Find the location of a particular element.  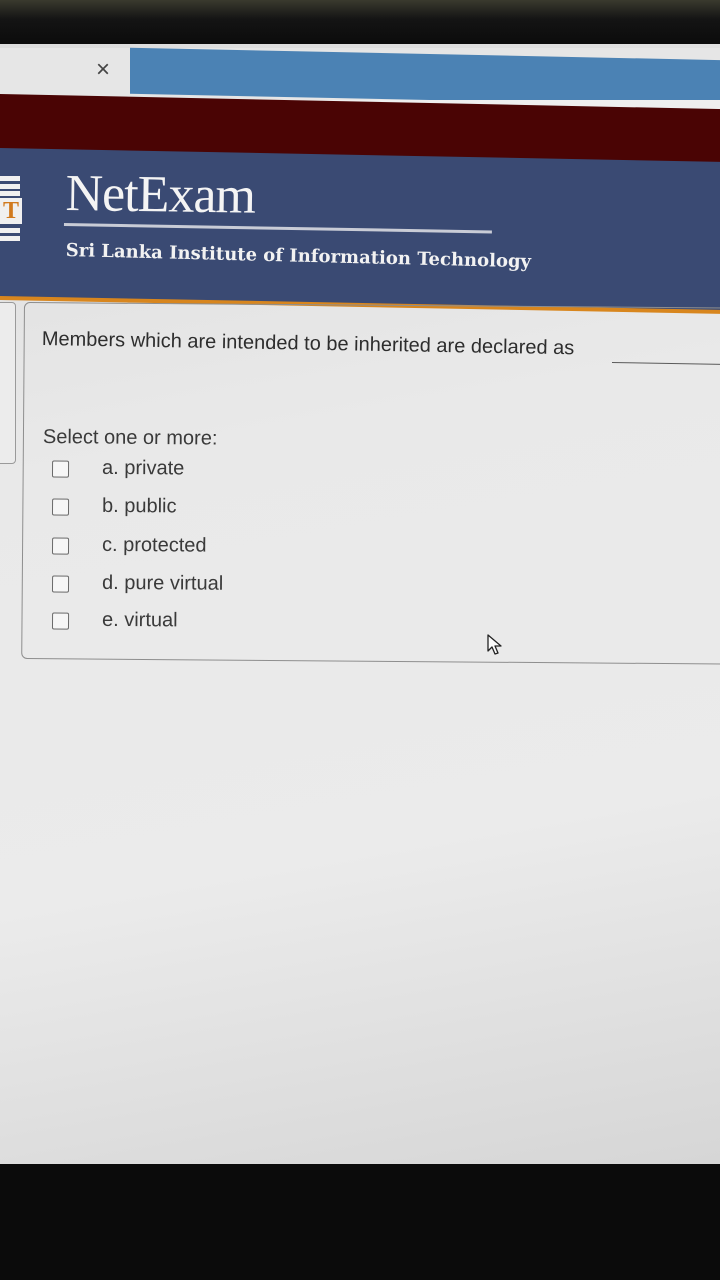

option-c: c. protected is located at coordinates (261, 550).